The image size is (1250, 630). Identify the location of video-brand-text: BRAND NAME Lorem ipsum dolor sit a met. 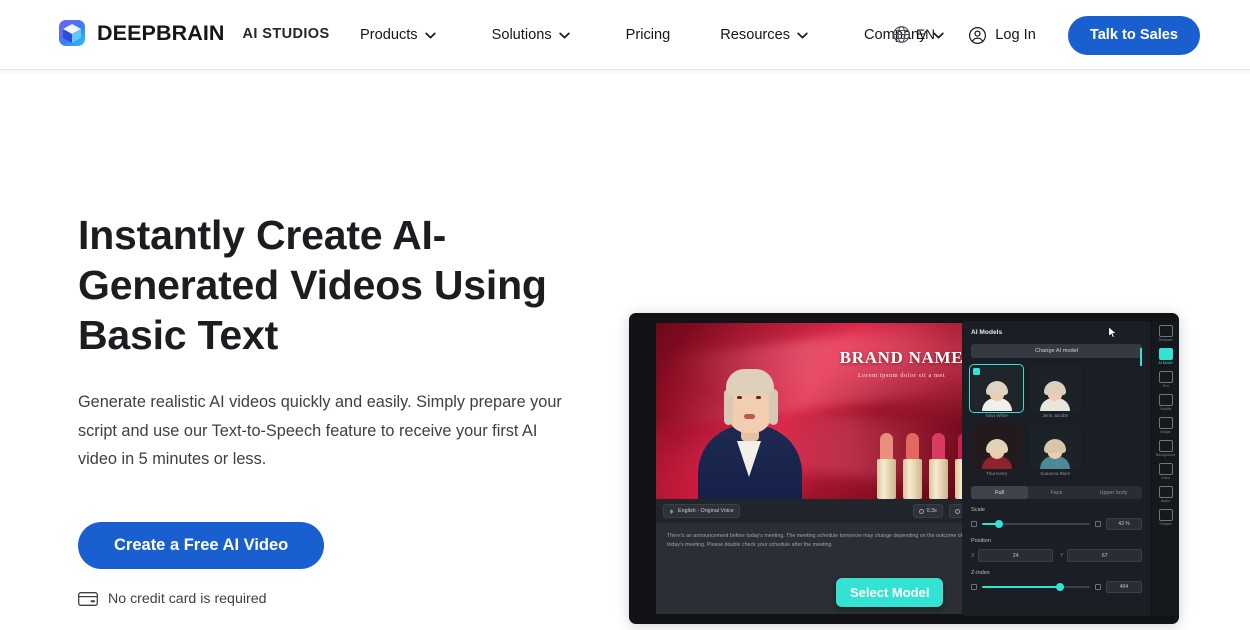
(901, 363).